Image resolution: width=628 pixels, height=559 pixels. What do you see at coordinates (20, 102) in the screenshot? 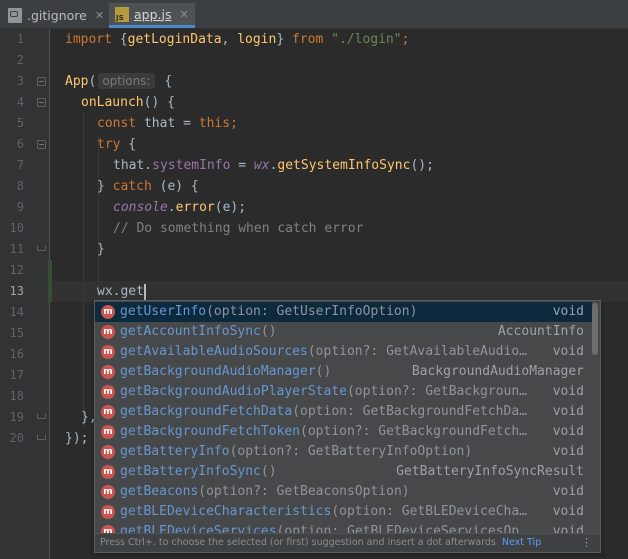
I see `line-number: 4` at bounding box center [20, 102].